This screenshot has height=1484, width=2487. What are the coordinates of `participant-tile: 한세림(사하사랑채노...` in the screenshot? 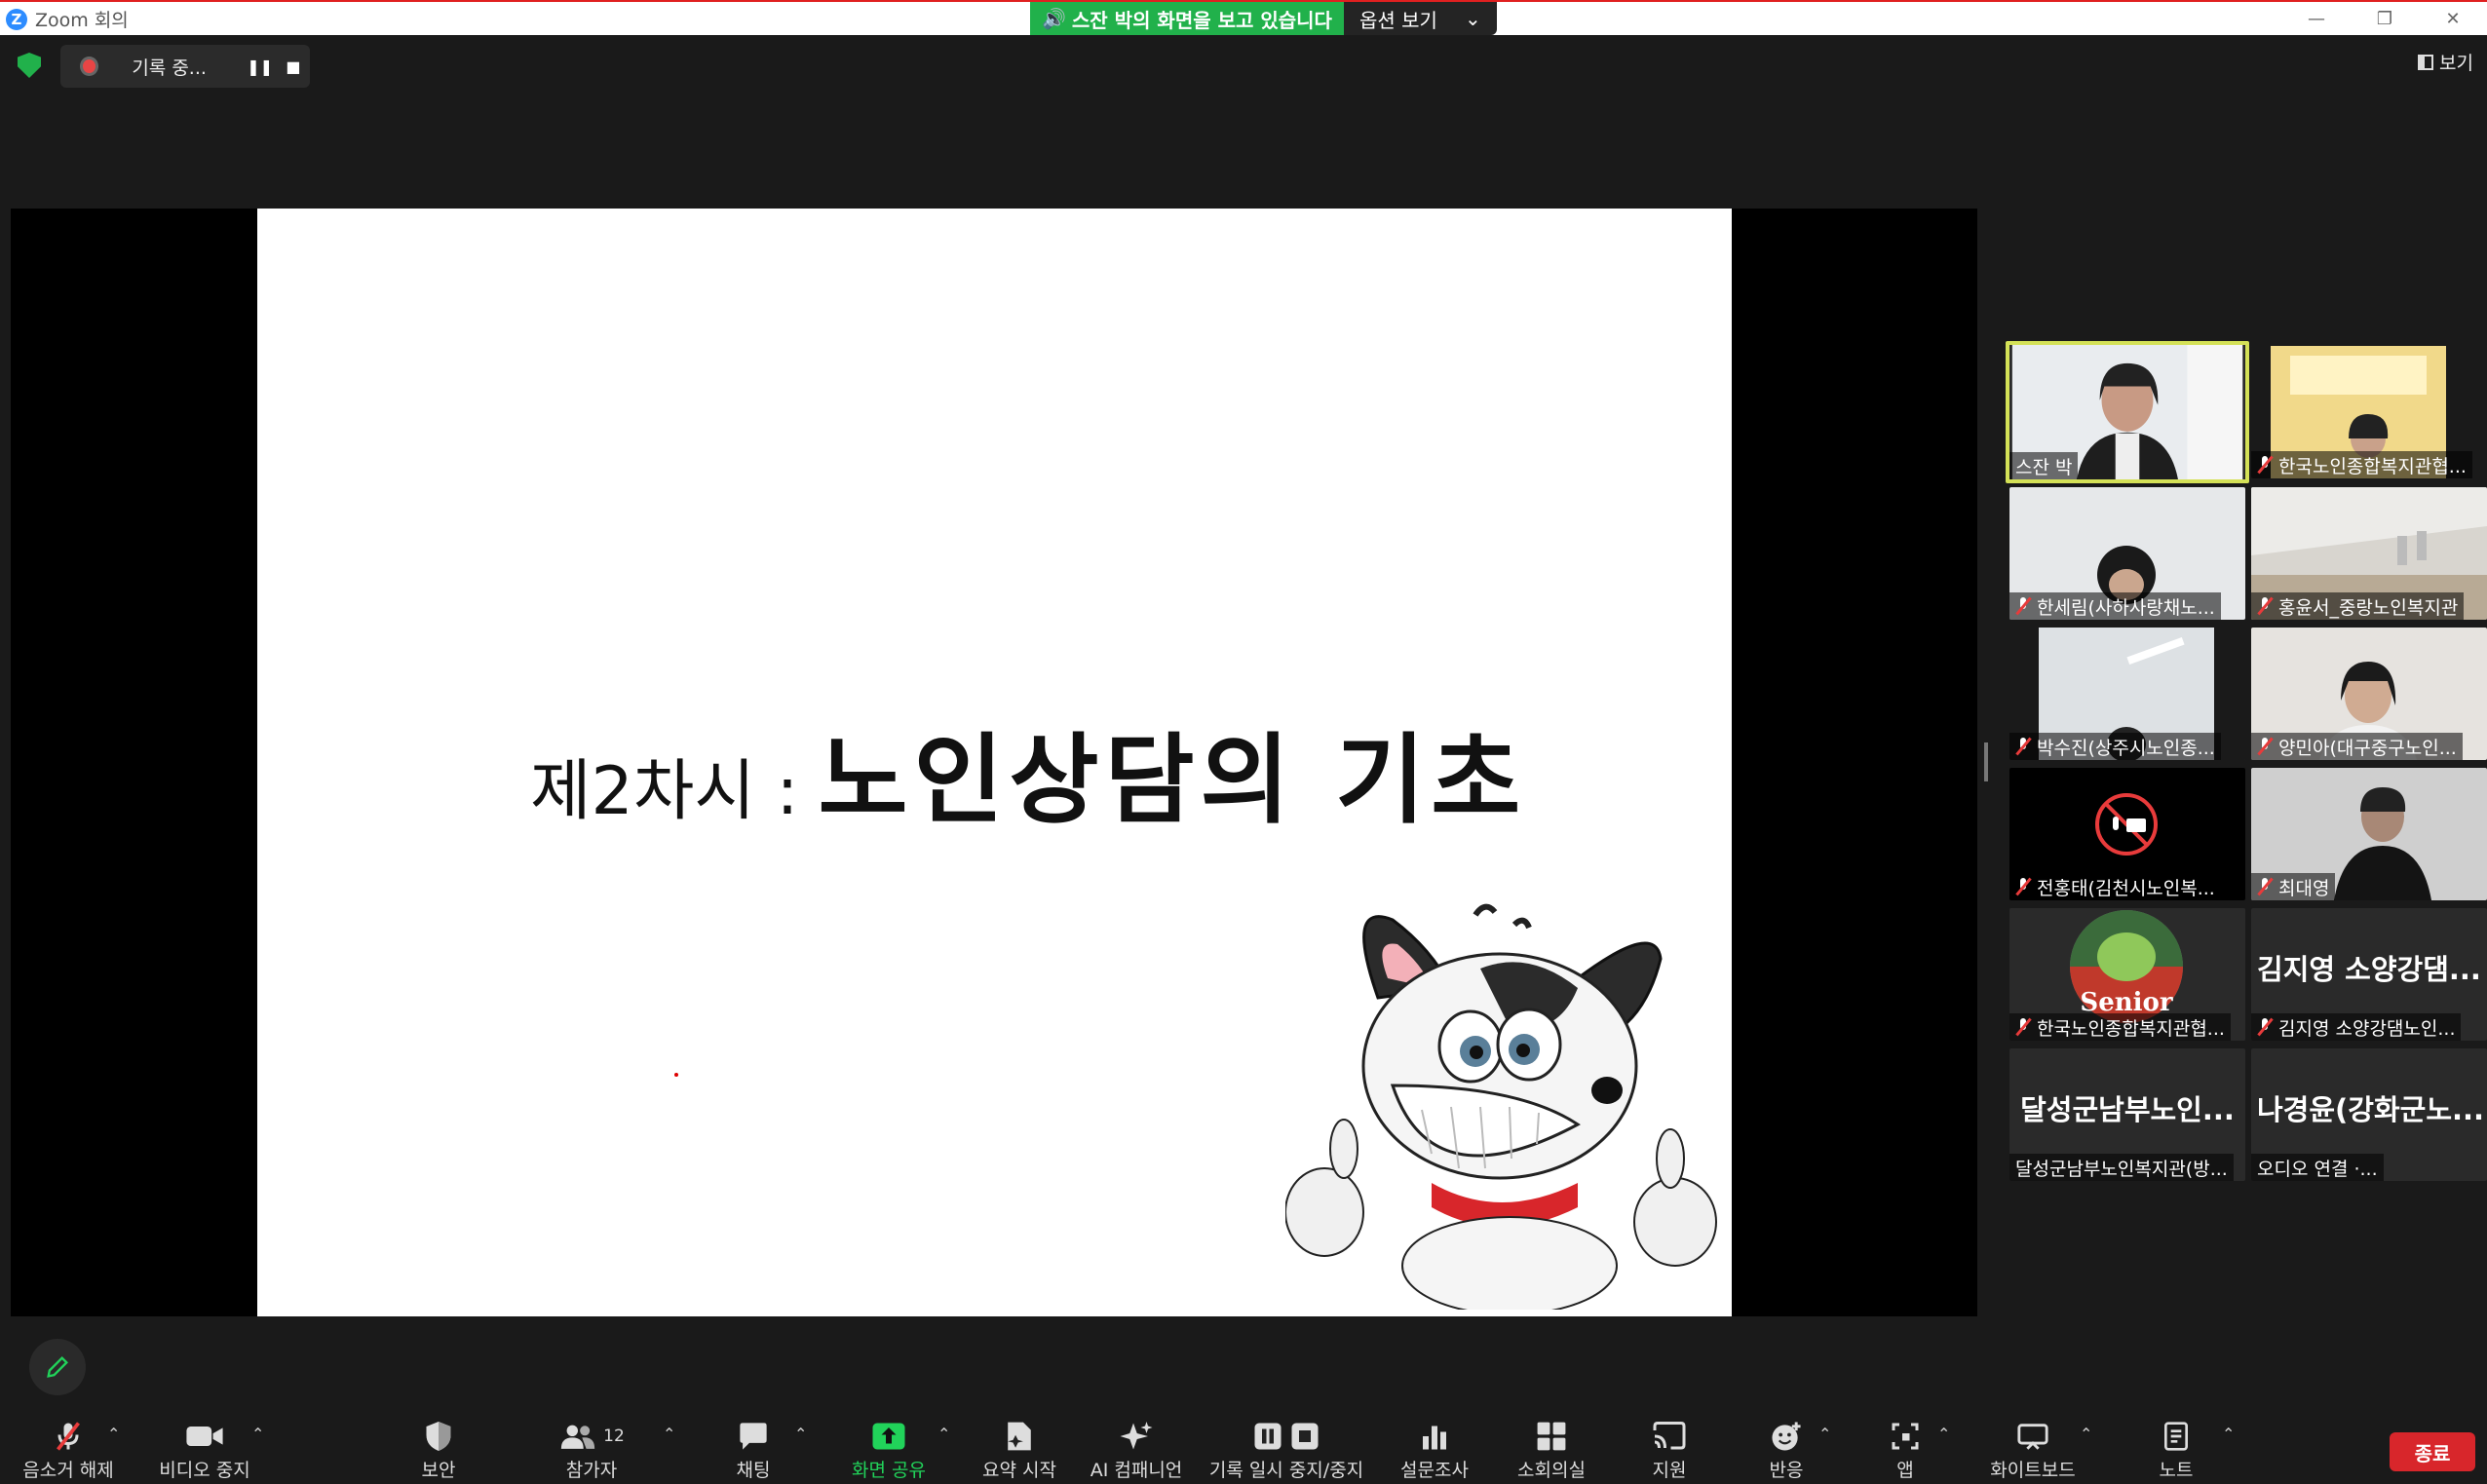 It's located at (2127, 553).